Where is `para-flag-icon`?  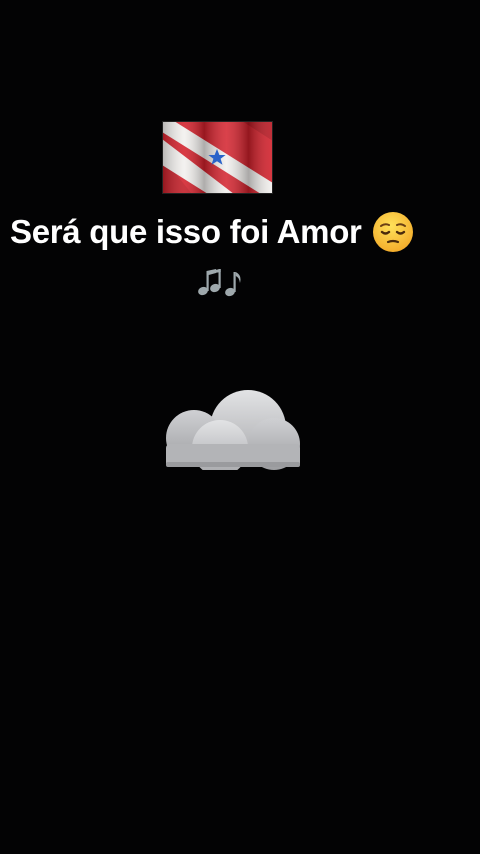
para-flag-icon is located at coordinates (217, 157).